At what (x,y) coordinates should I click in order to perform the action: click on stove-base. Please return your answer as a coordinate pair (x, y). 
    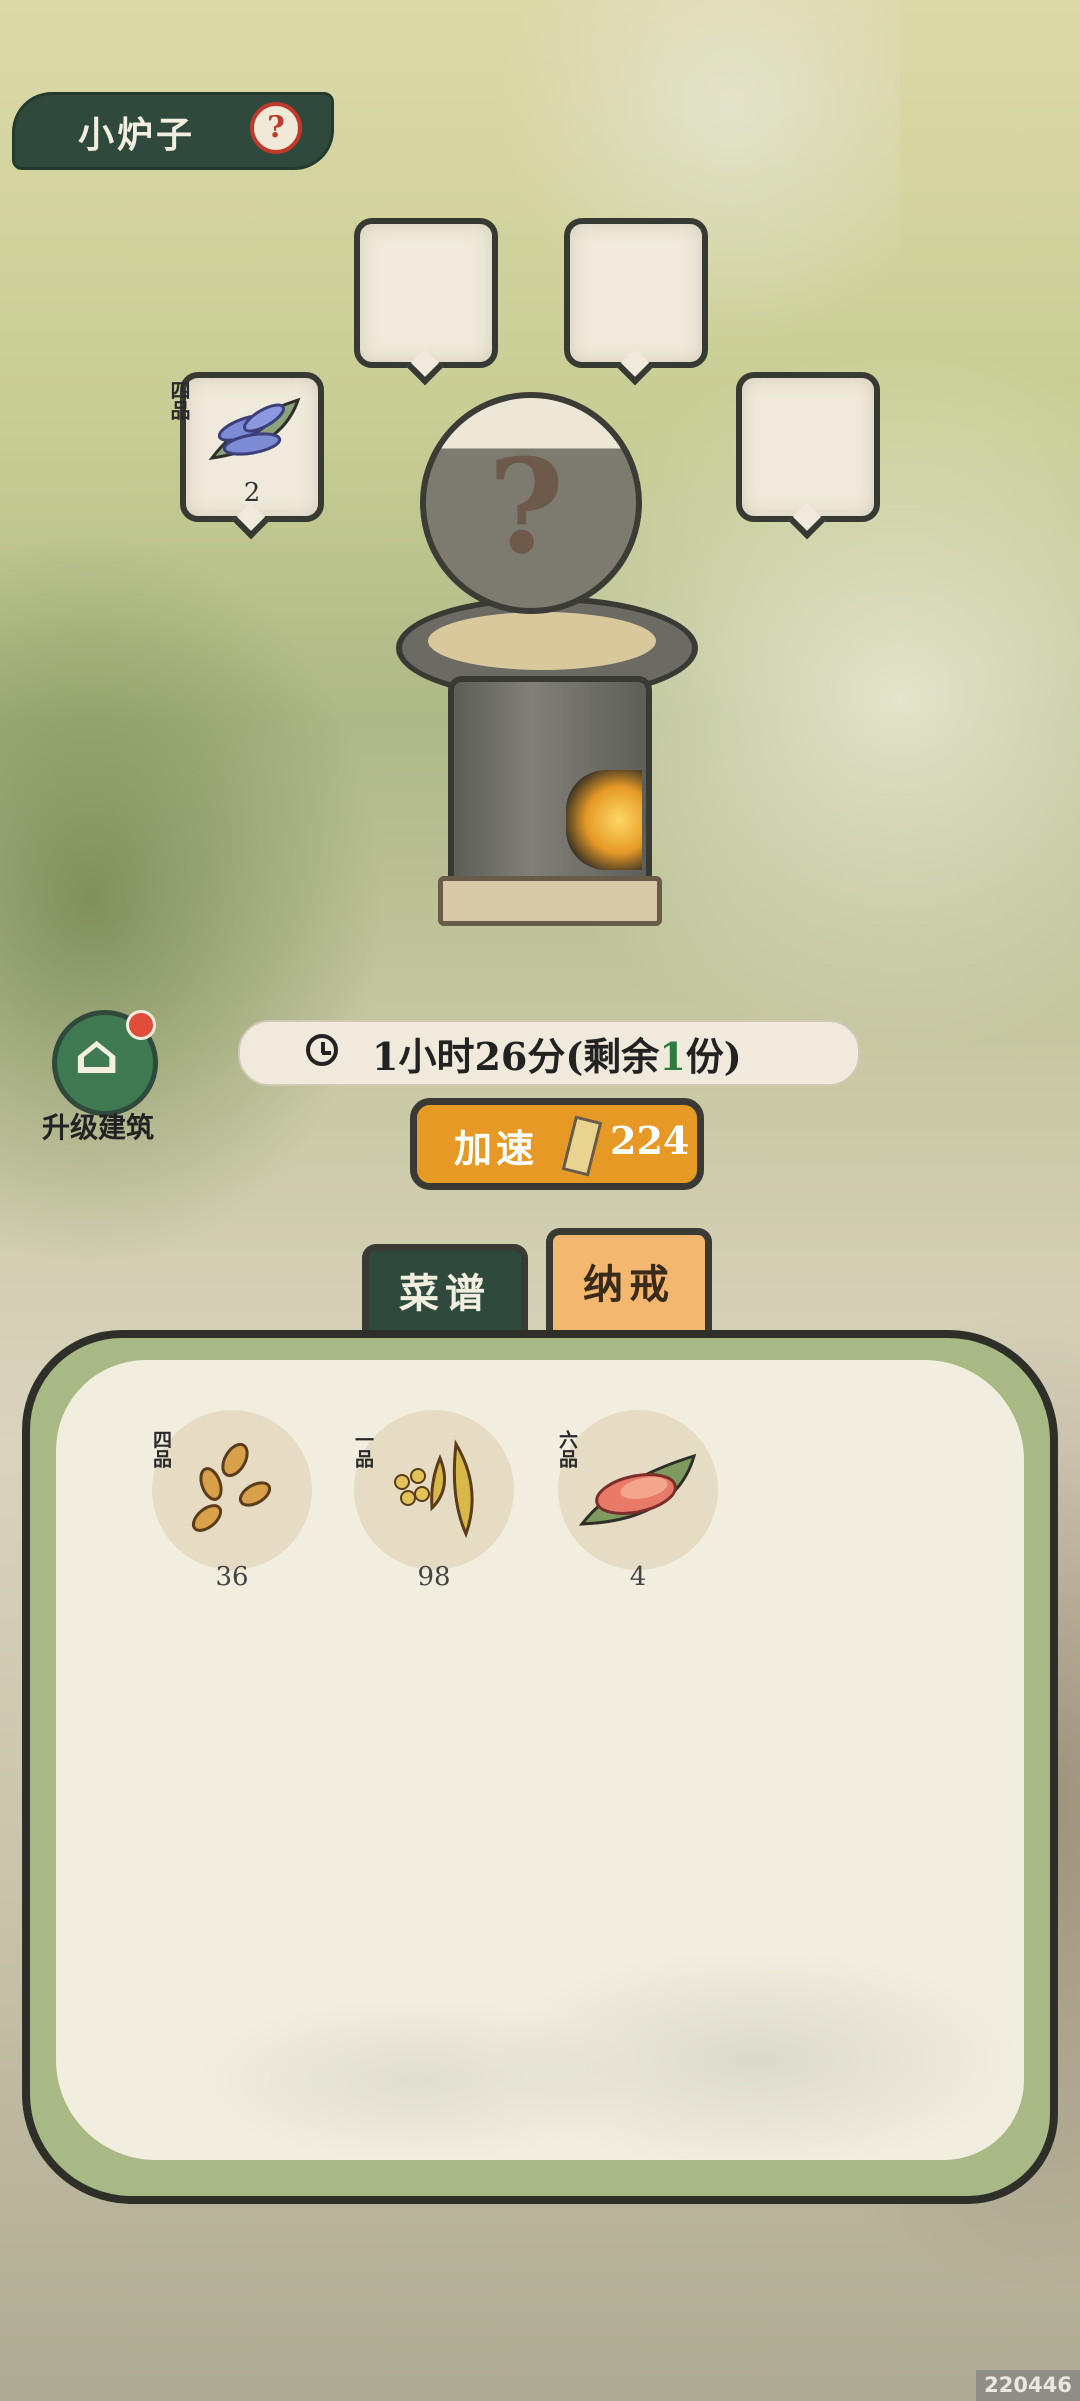
    Looking at the image, I should click on (550, 901).